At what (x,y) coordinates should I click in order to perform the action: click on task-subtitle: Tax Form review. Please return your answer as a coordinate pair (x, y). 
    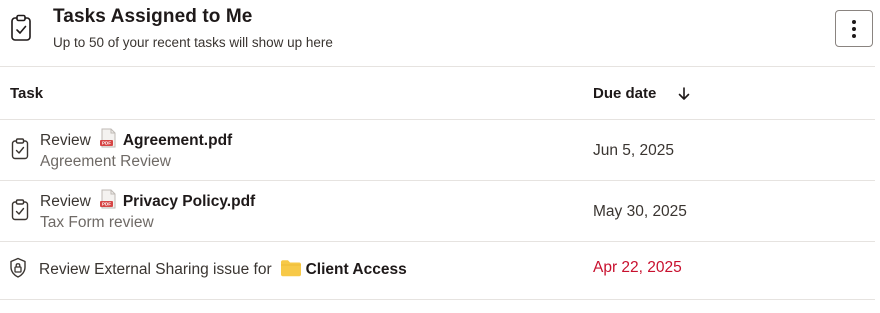
    Looking at the image, I should click on (97, 222).